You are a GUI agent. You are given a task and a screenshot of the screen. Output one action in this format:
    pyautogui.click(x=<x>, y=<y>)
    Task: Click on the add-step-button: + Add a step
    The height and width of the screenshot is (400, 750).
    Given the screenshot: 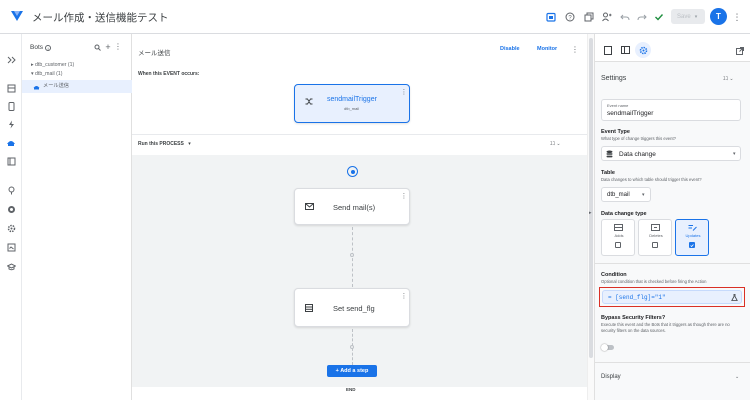 What is the action you would take?
    pyautogui.click(x=352, y=371)
    